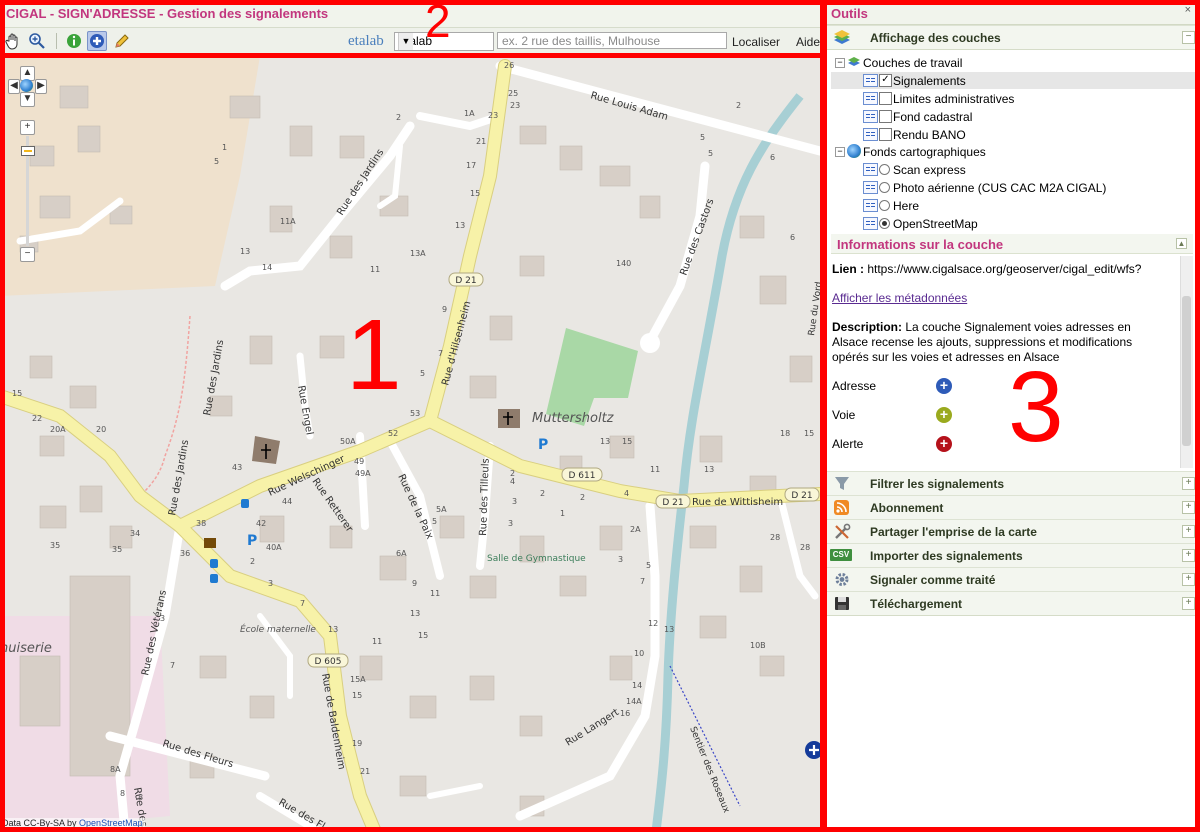 Image resolution: width=1200 pixels, height=832 pixels. Describe the element at coordinates (612, 40) in the screenshot. I see `address-search-input` at that location.